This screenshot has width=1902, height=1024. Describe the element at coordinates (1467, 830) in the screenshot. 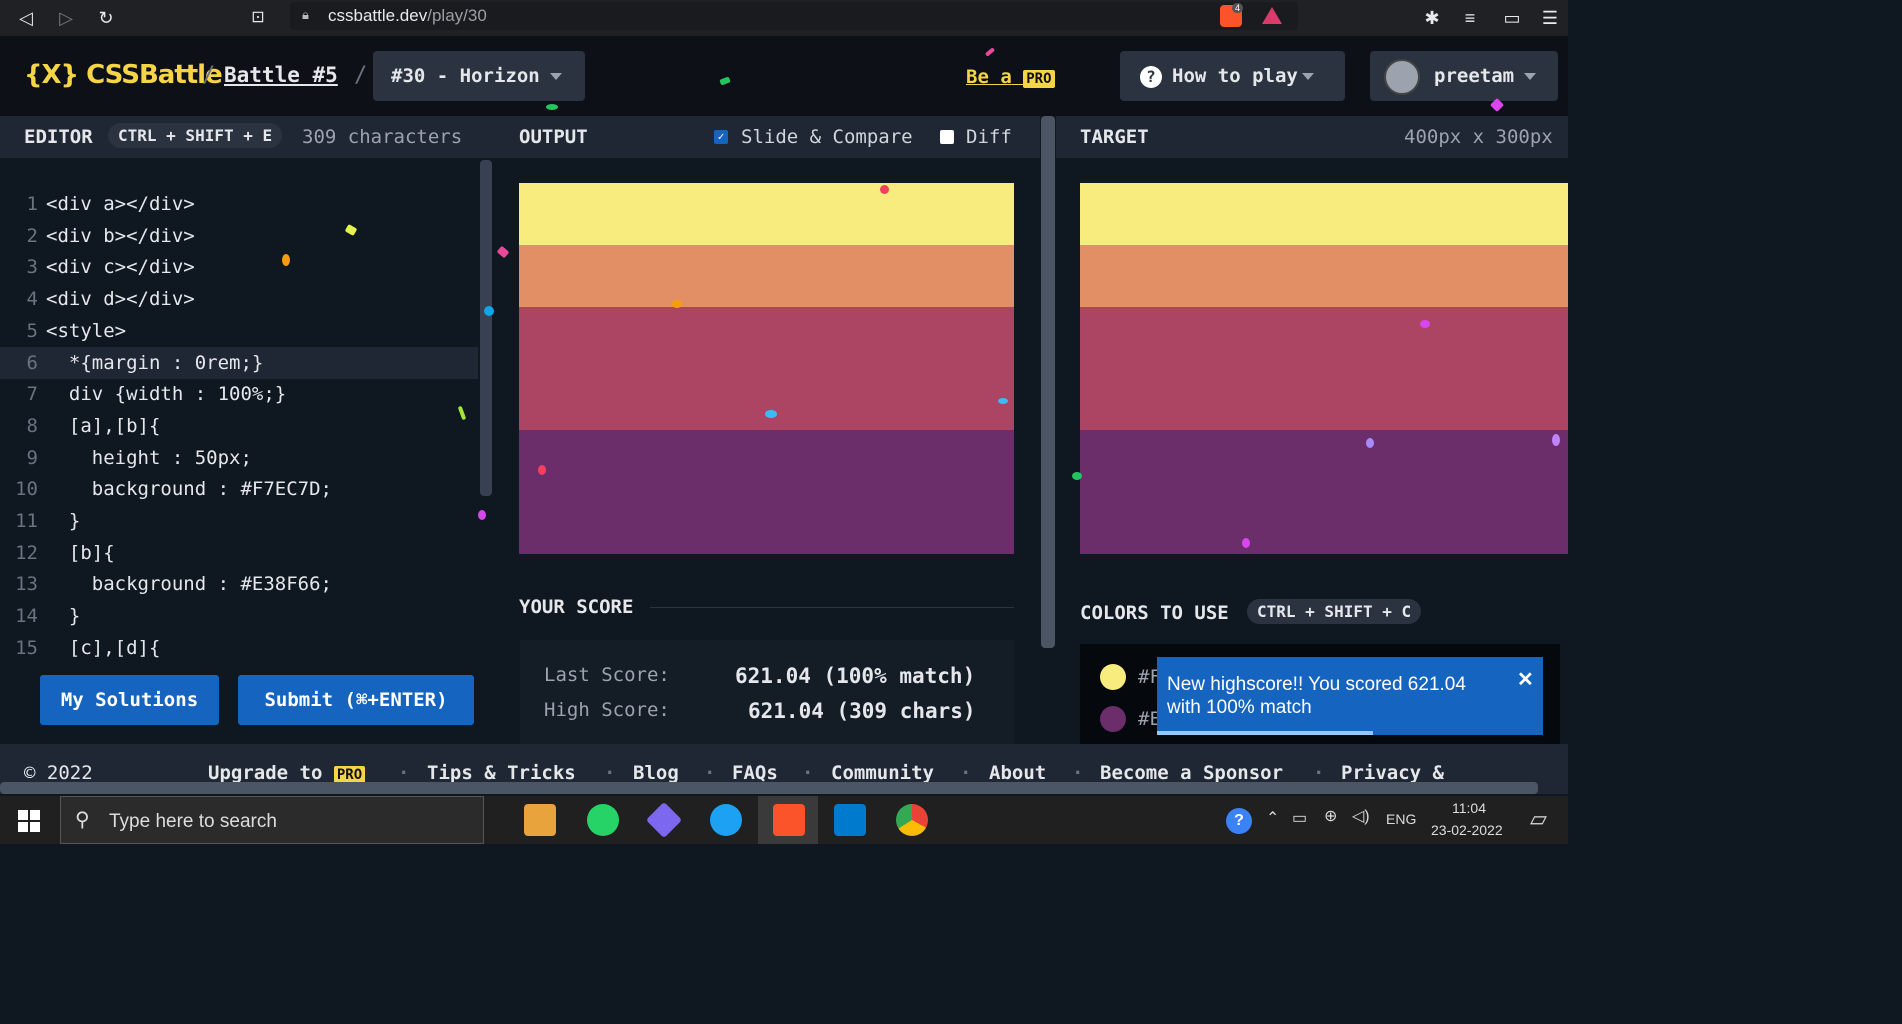

I see `clock-date: 23-02-2022` at that location.